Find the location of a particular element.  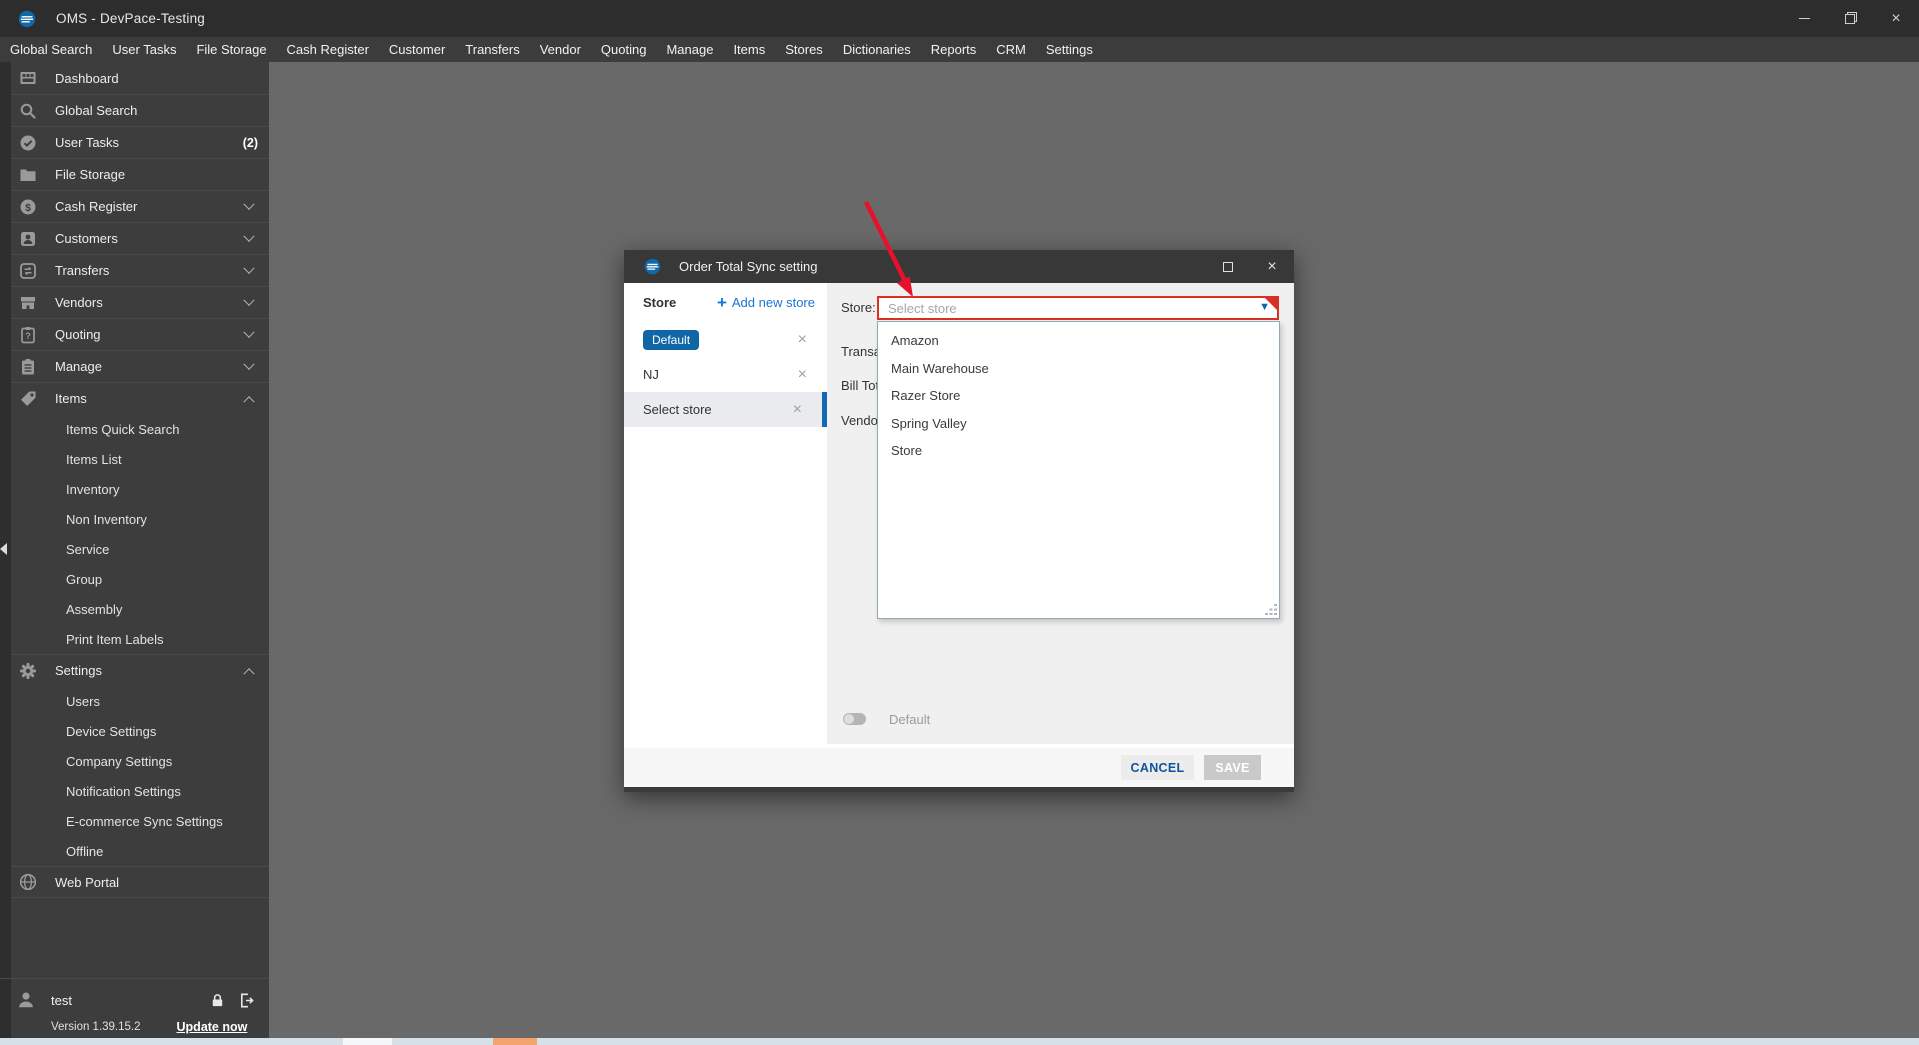

minimize-icon is located at coordinates (1804, 18).